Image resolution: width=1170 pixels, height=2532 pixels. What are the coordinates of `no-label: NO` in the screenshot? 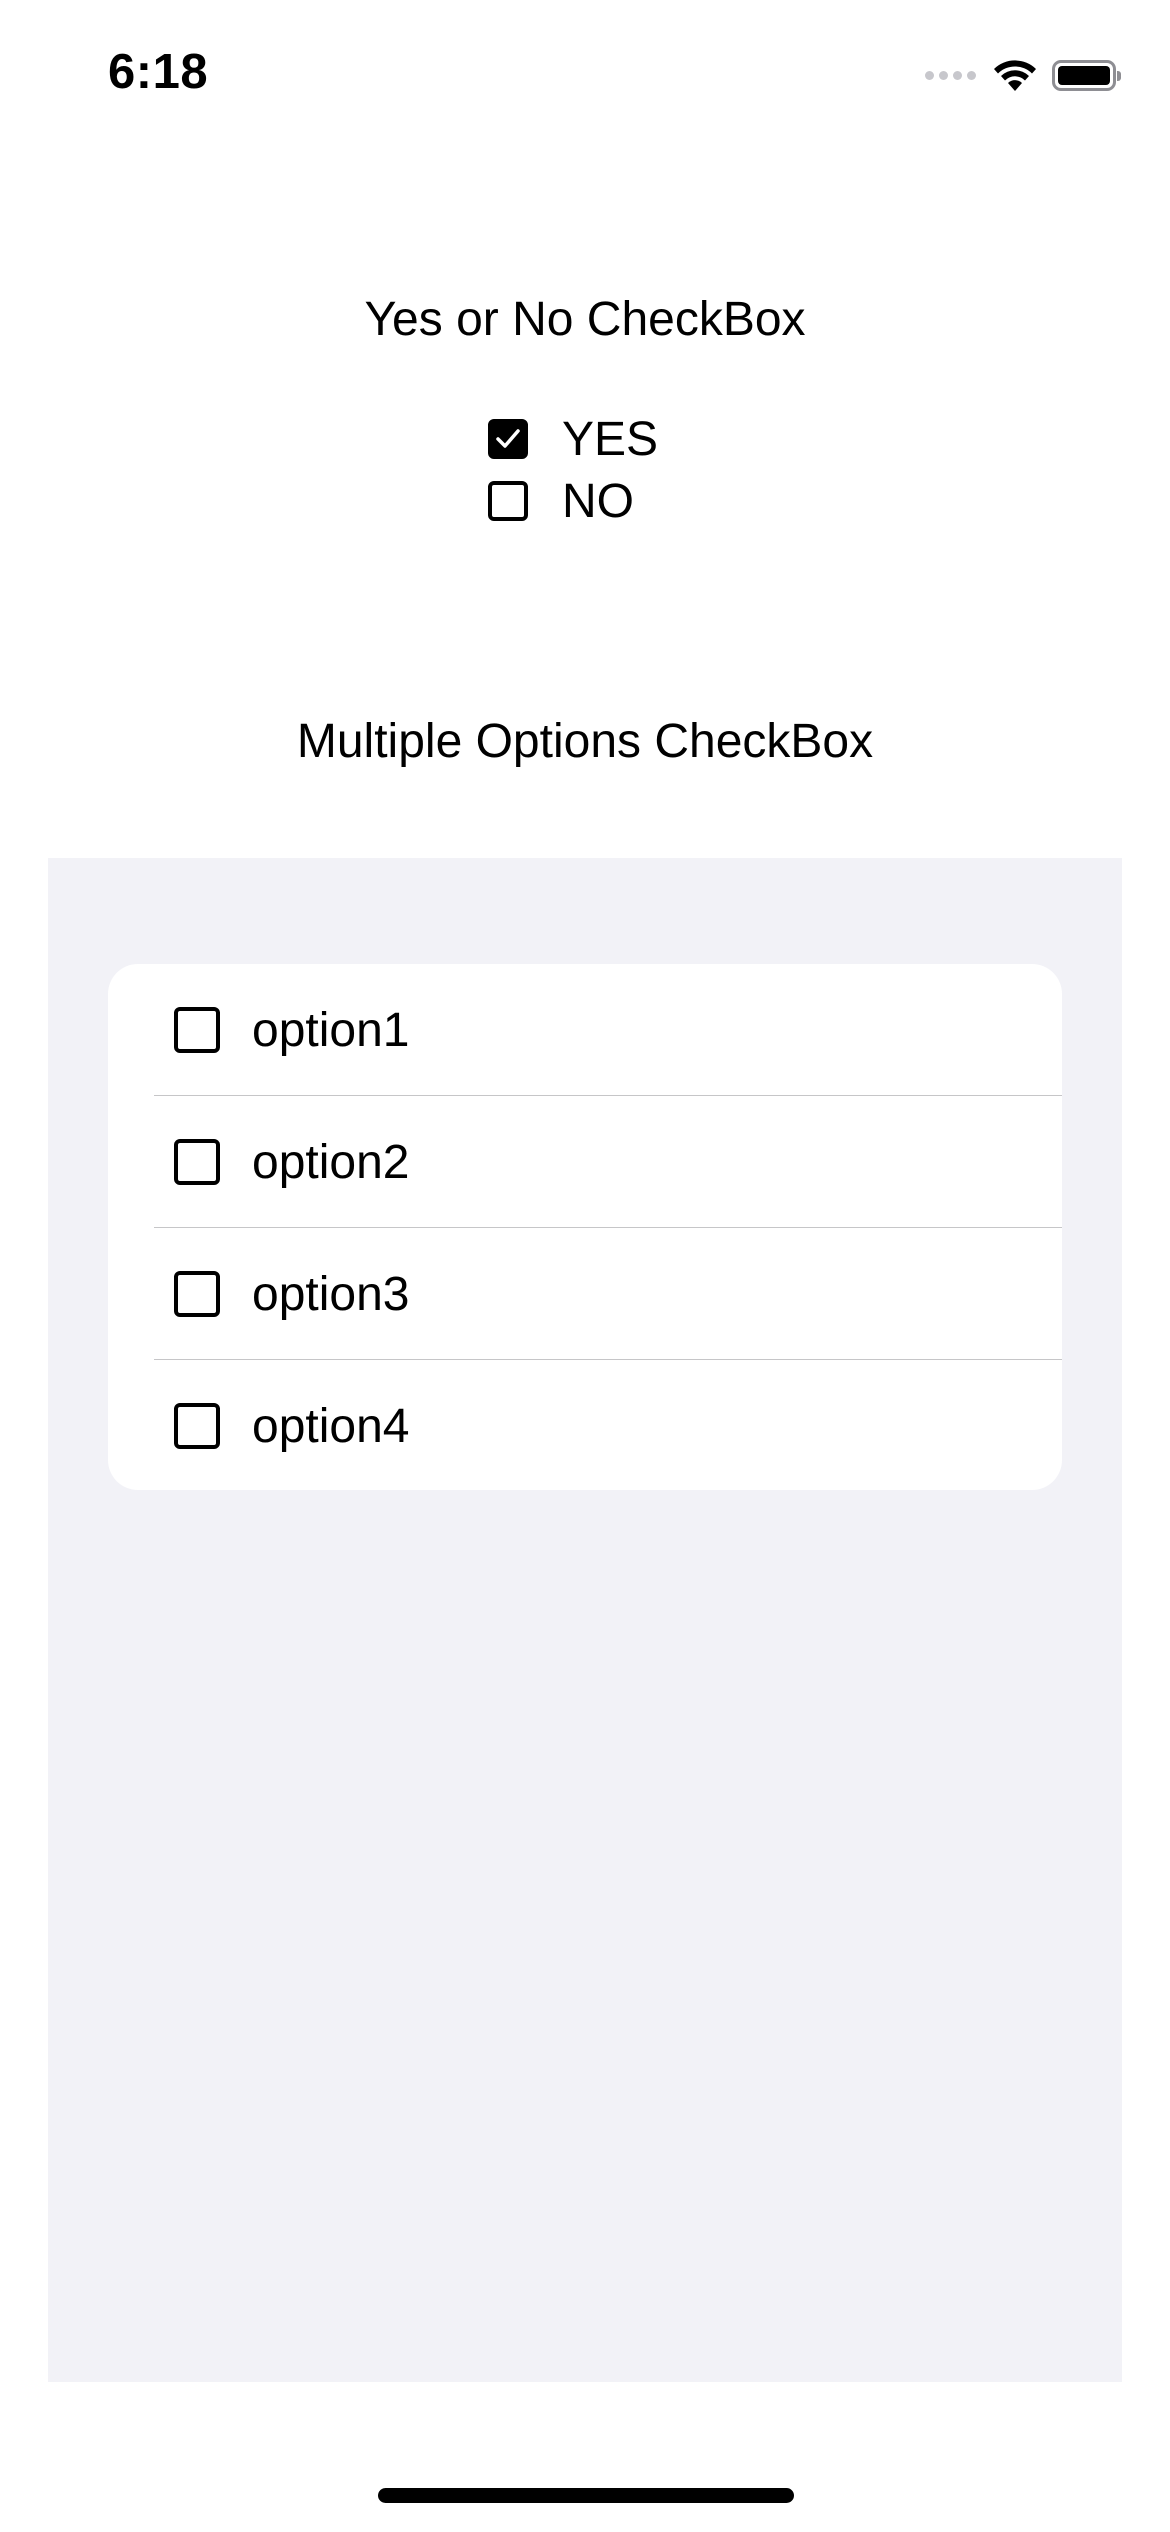 It's located at (598, 501).